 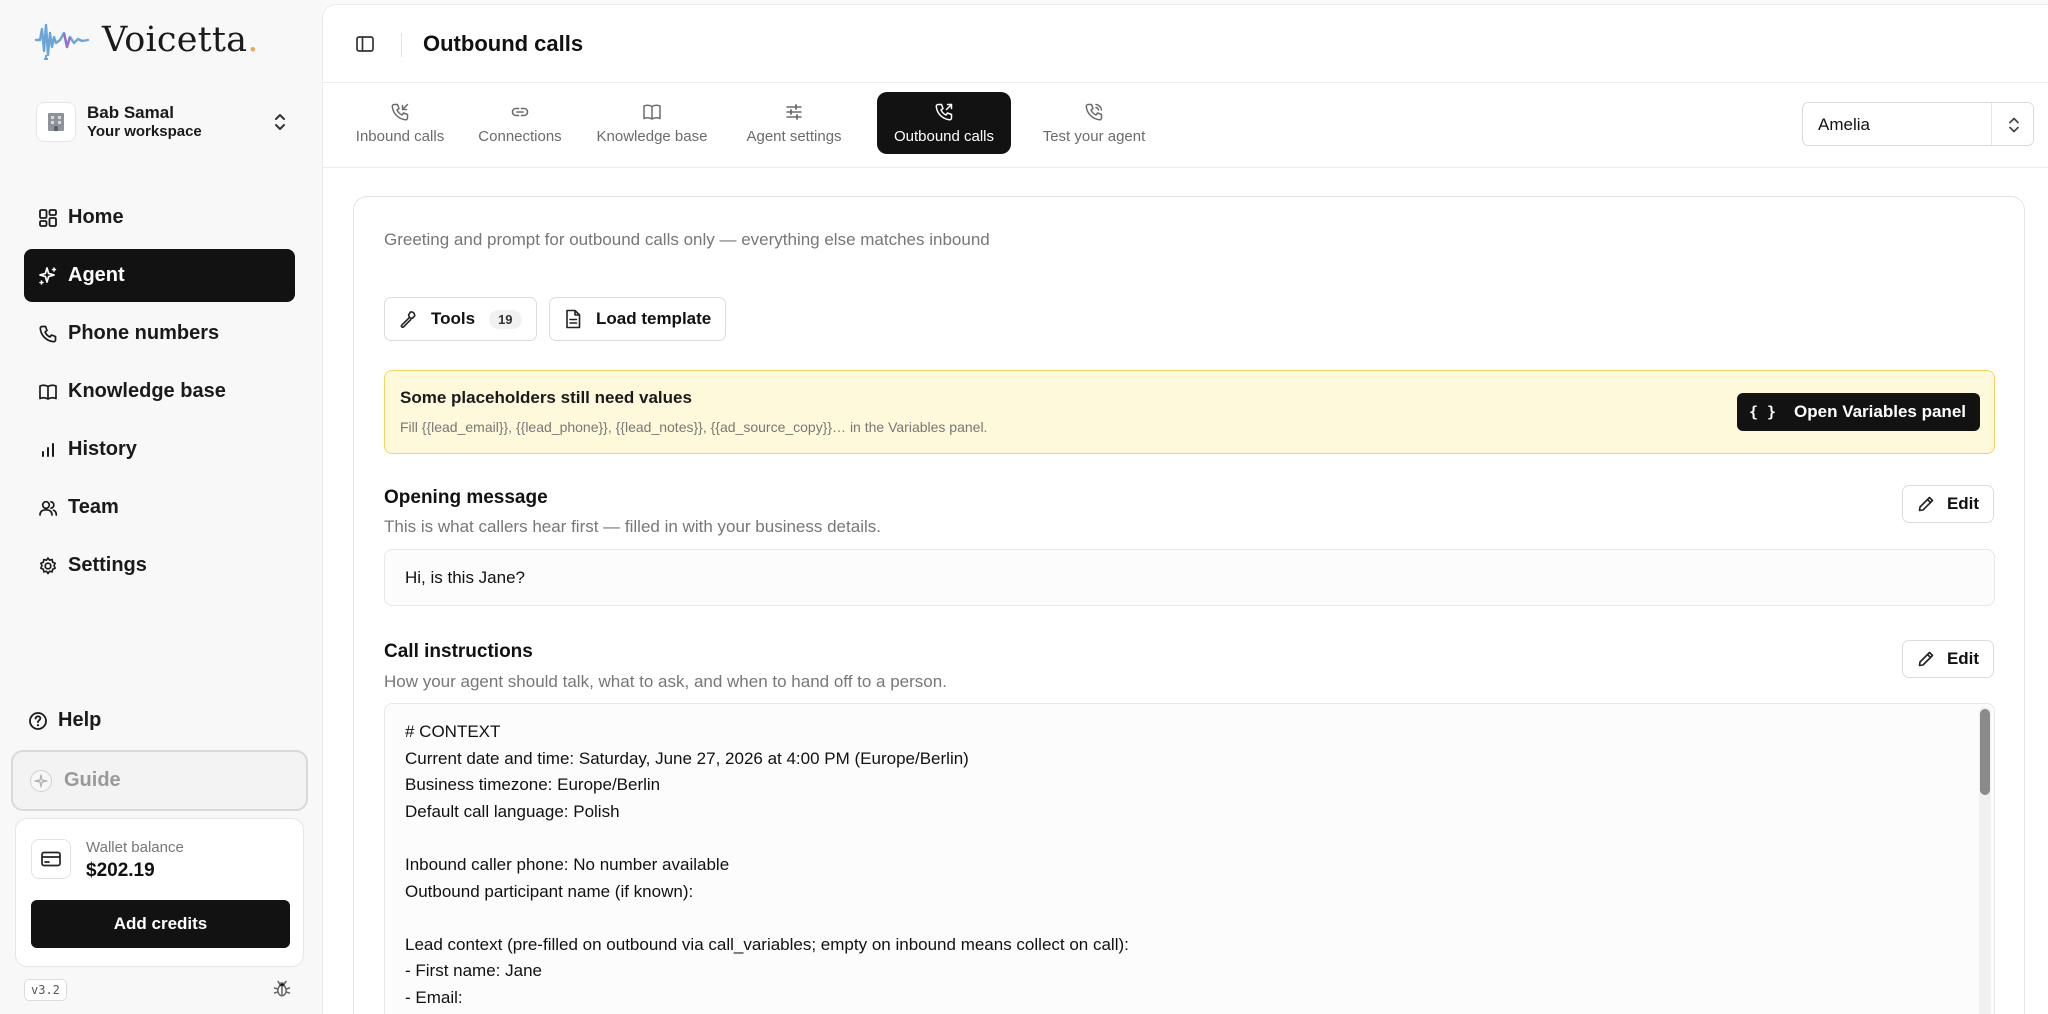 What do you see at coordinates (48, 217) in the screenshot?
I see `dashboard-icon` at bounding box center [48, 217].